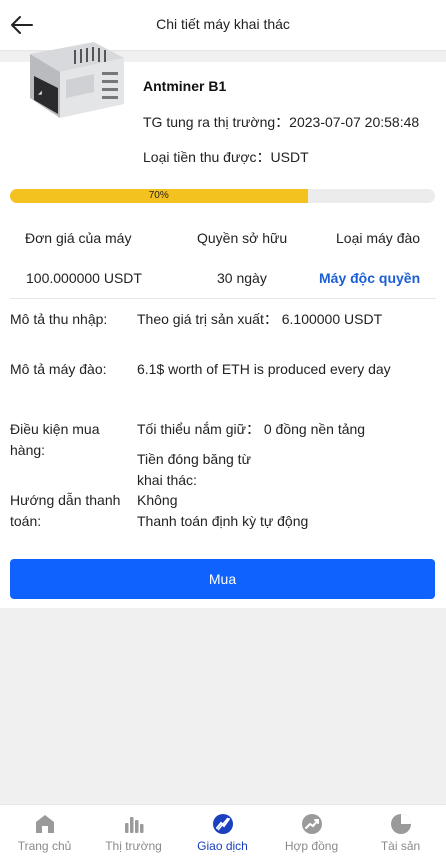 This screenshot has height=863, width=446. What do you see at coordinates (401, 824) in the screenshot?
I see `assets-icon` at bounding box center [401, 824].